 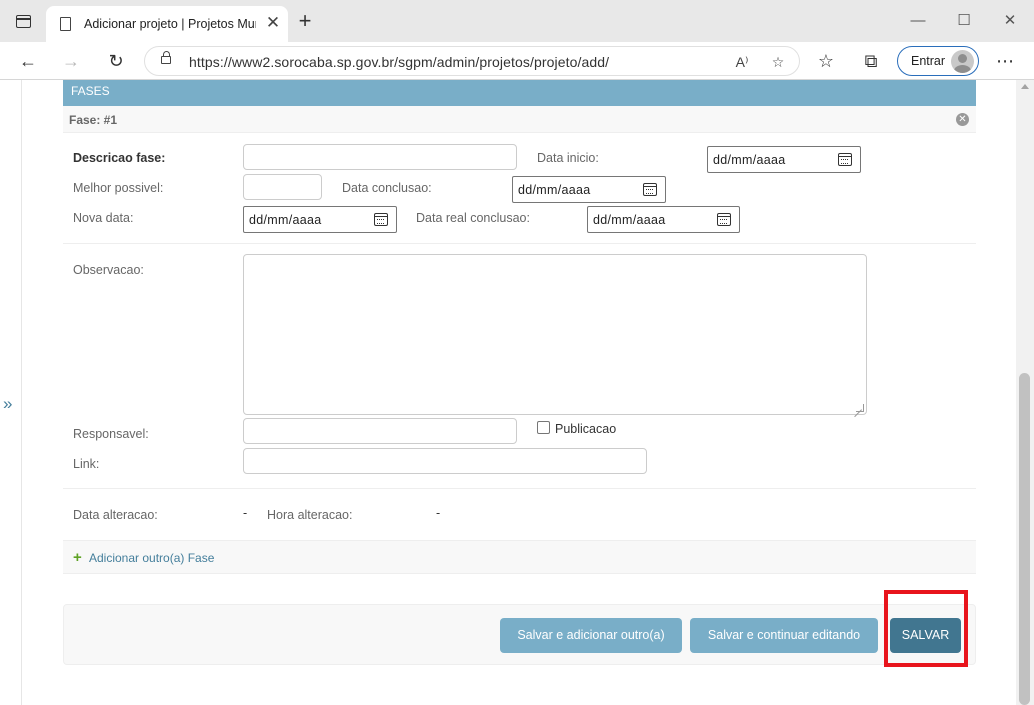 What do you see at coordinates (742, 62) in the screenshot?
I see `read-aloud-icon: A⁾` at bounding box center [742, 62].